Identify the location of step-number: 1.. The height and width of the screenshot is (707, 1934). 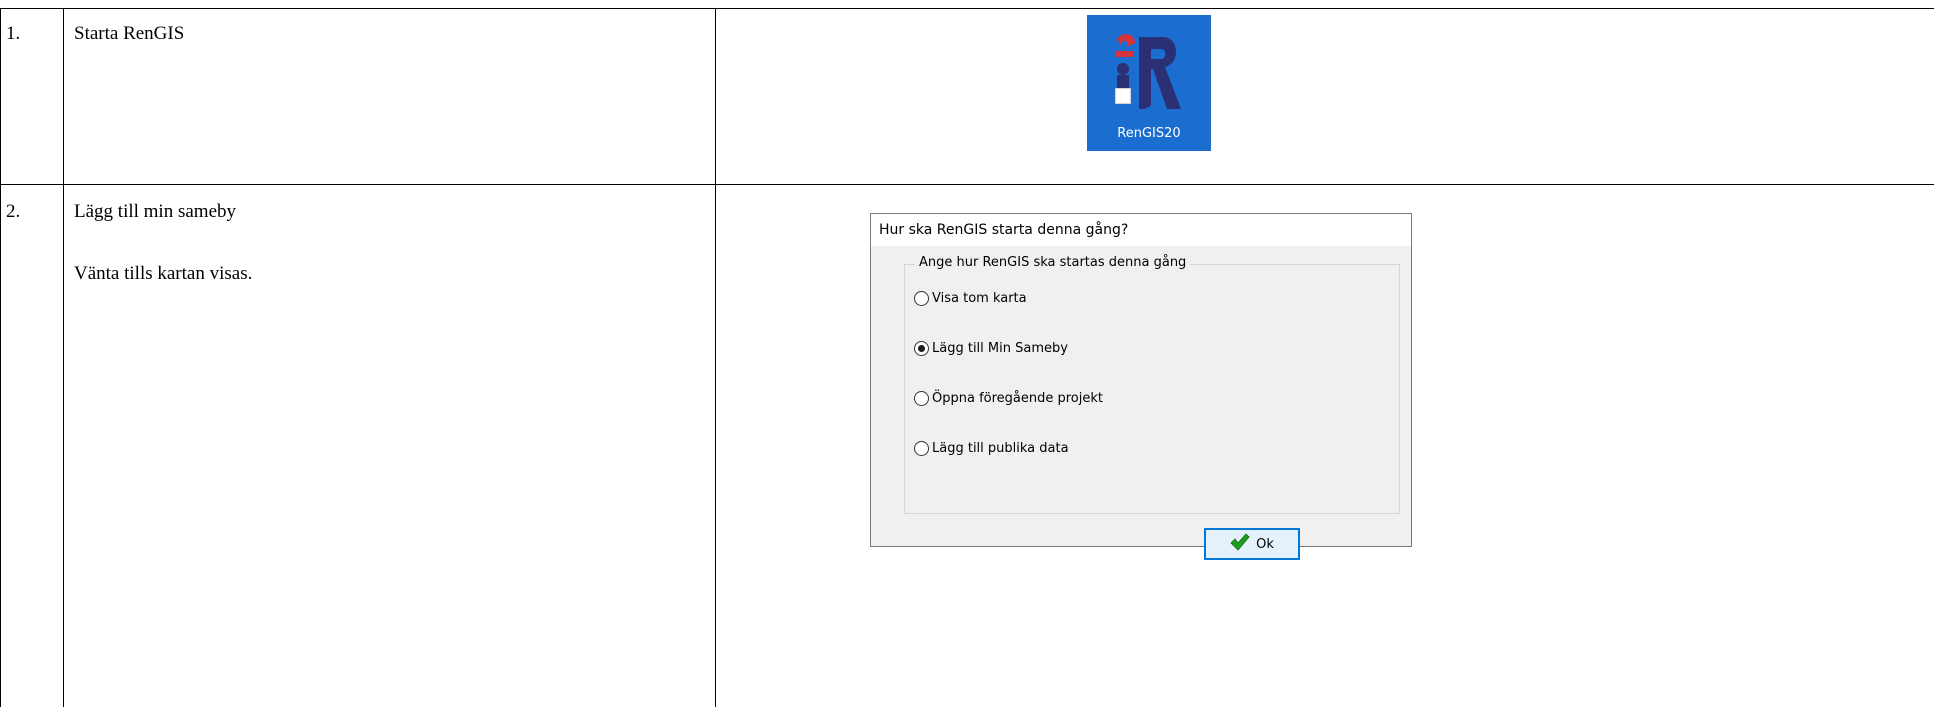
(13, 33).